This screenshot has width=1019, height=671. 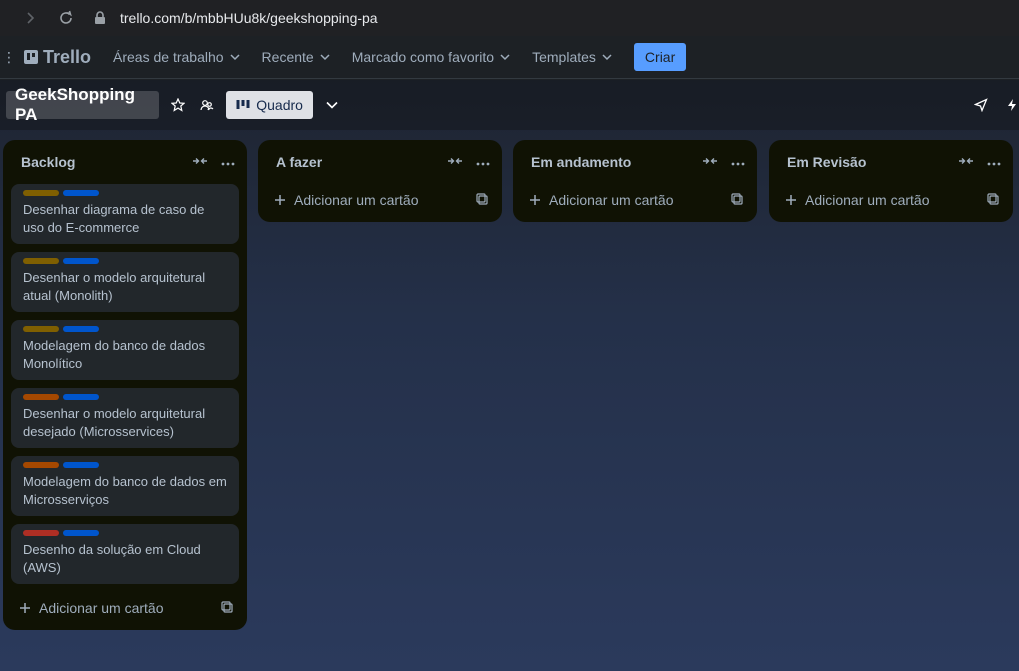 I want to click on menu-recent: Recente, so click(x=296, y=57).